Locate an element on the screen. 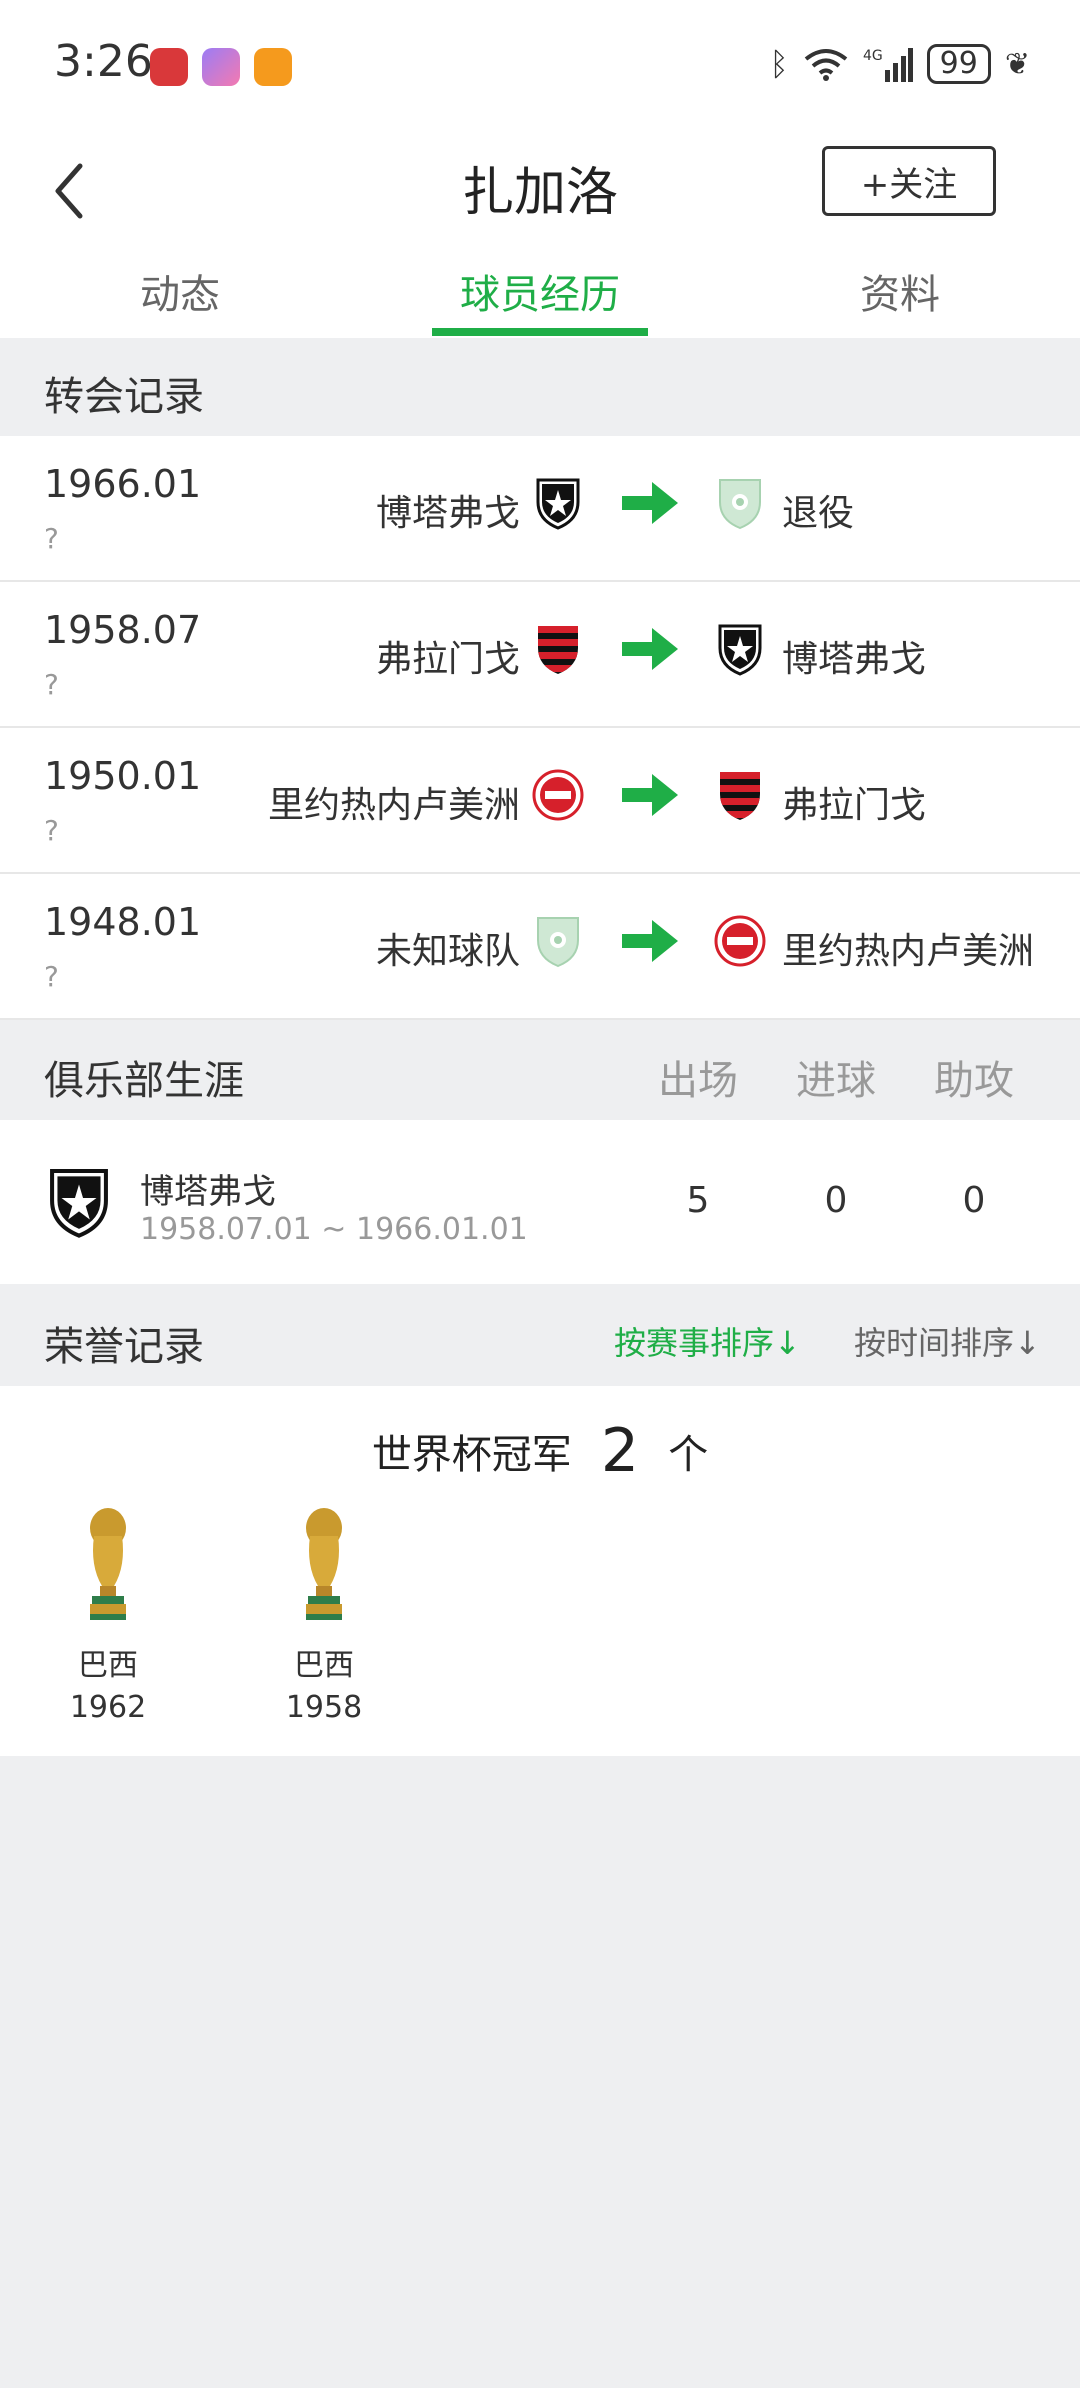  transfer-row: 1950.01 ? 里约热内卢美洲 弗拉门戈 is located at coordinates (540, 801).